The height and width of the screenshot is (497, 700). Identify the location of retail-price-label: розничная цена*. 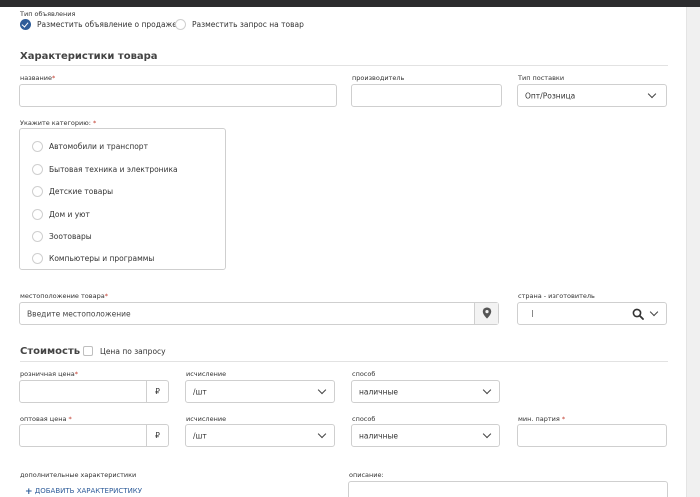
(49, 374).